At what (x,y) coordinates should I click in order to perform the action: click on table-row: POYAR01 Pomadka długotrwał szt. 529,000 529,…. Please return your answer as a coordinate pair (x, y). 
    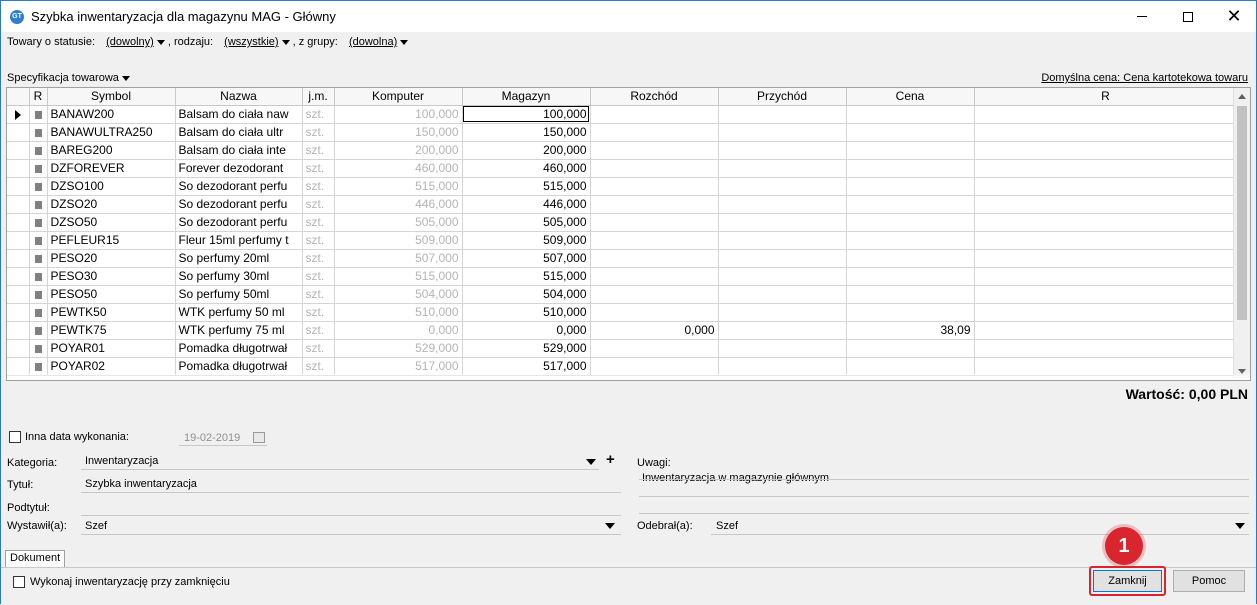
    Looking at the image, I should click on (622, 348).